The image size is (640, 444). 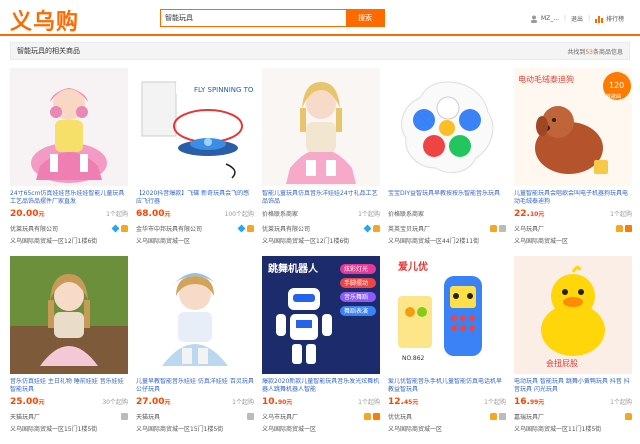 I want to click on product-name: 24寸65cm仿真娃娃音乐娃娃智能儿童玩具工艺品饰品摆件厂家直发, so click(x=69, y=198).